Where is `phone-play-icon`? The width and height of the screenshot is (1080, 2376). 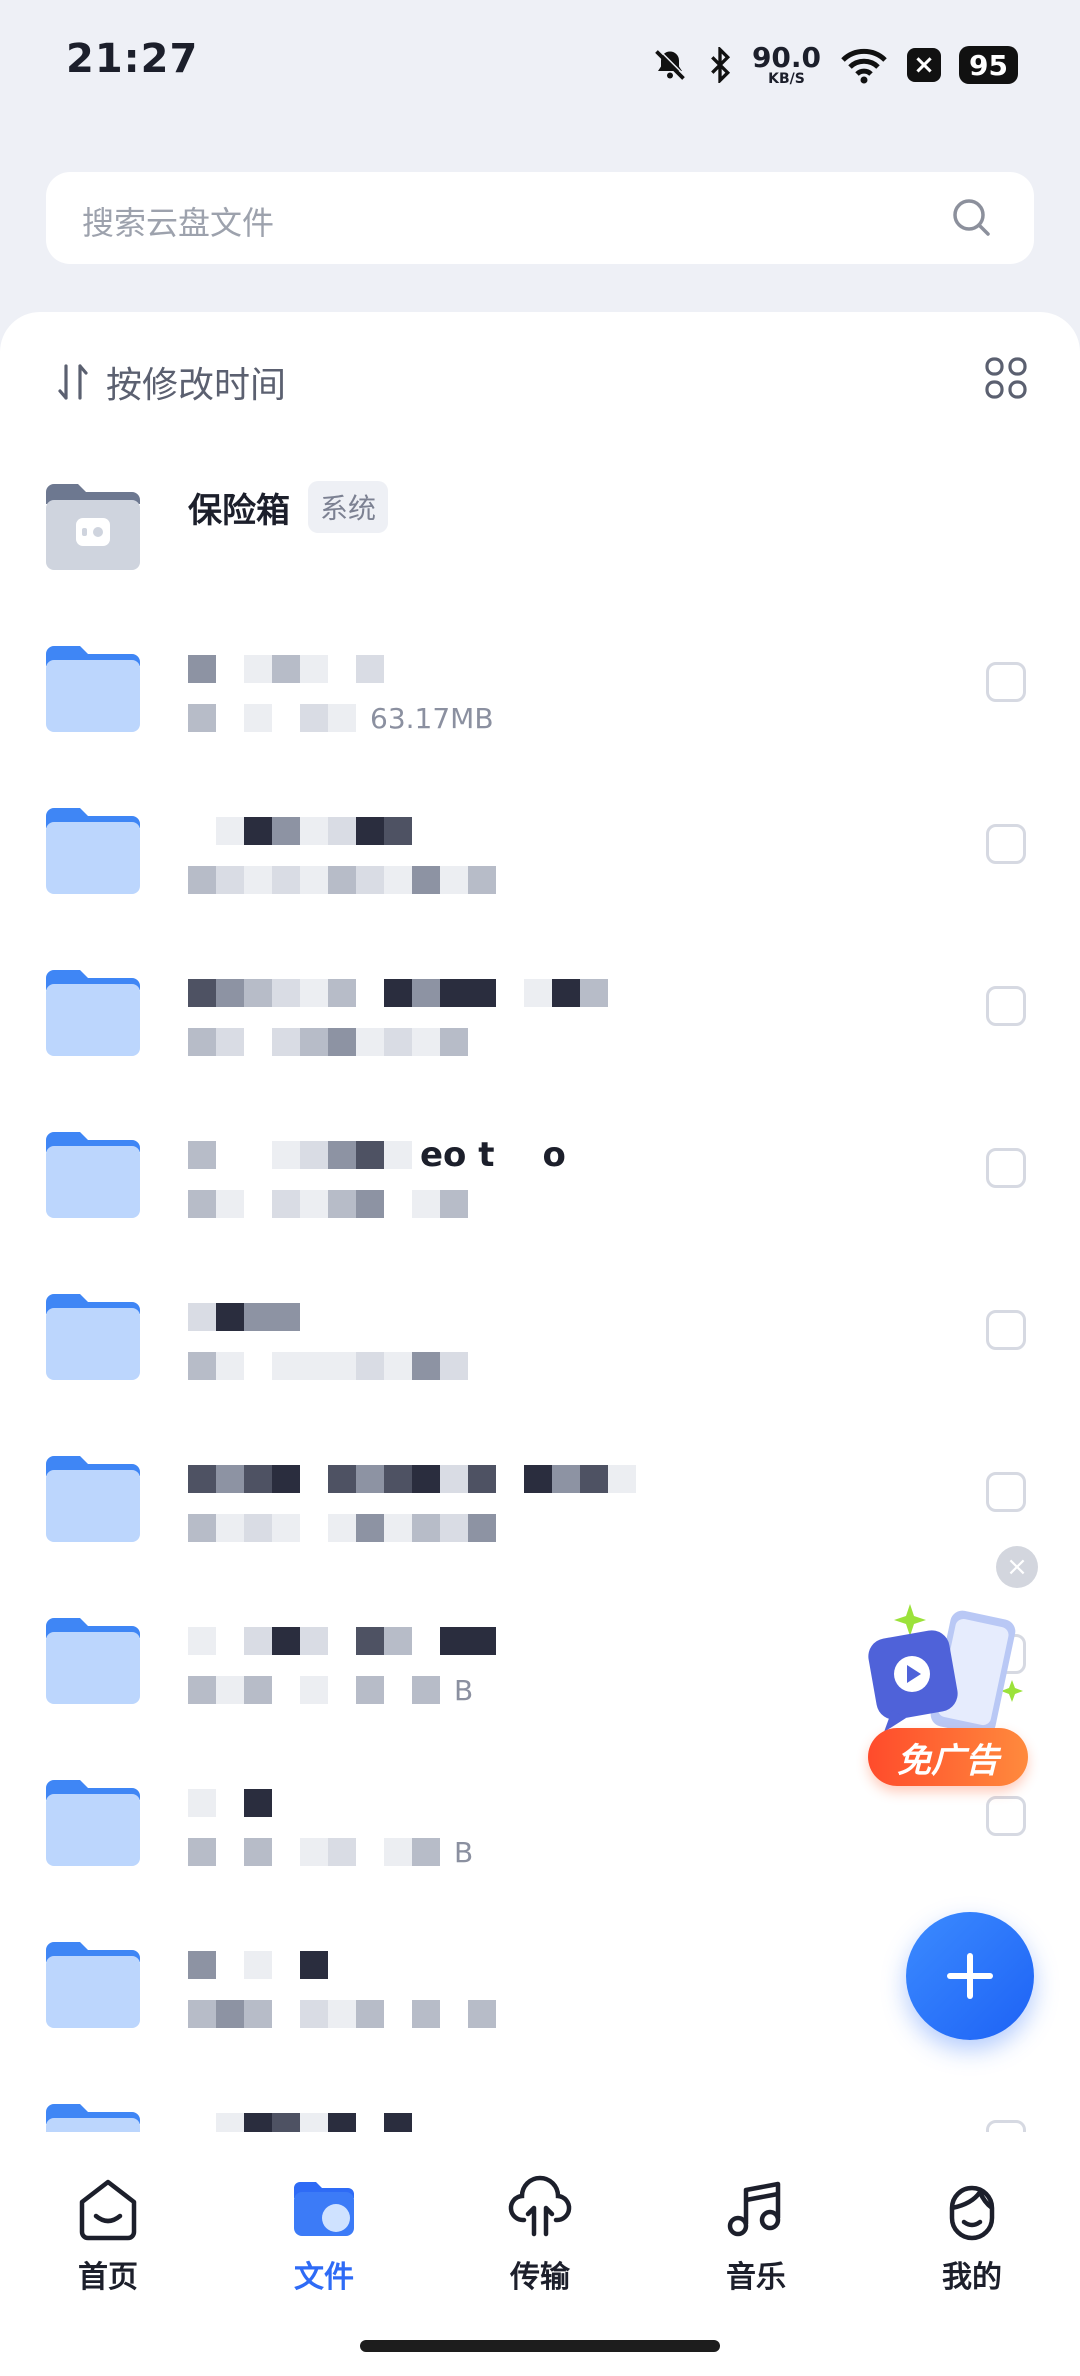 phone-play-icon is located at coordinates (945, 1670).